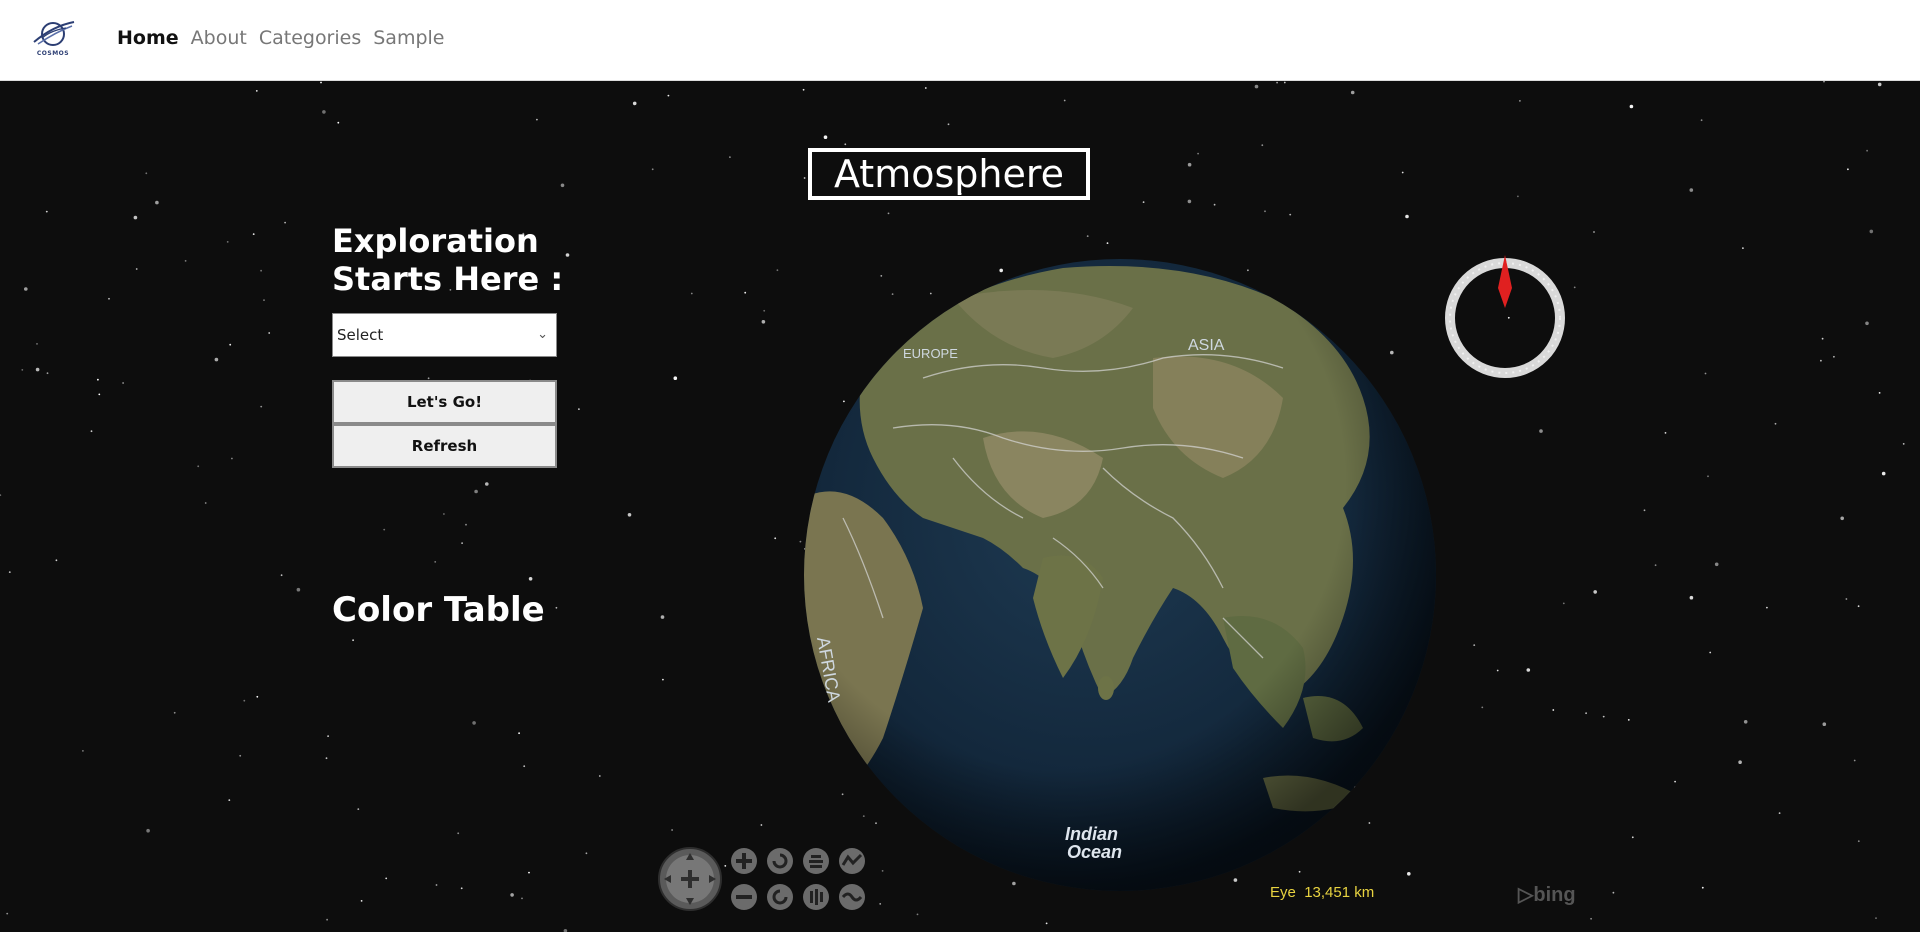 The height and width of the screenshot is (932, 1920). Describe the element at coordinates (852, 861) in the screenshot. I see `exaggerate-up-icon` at that location.